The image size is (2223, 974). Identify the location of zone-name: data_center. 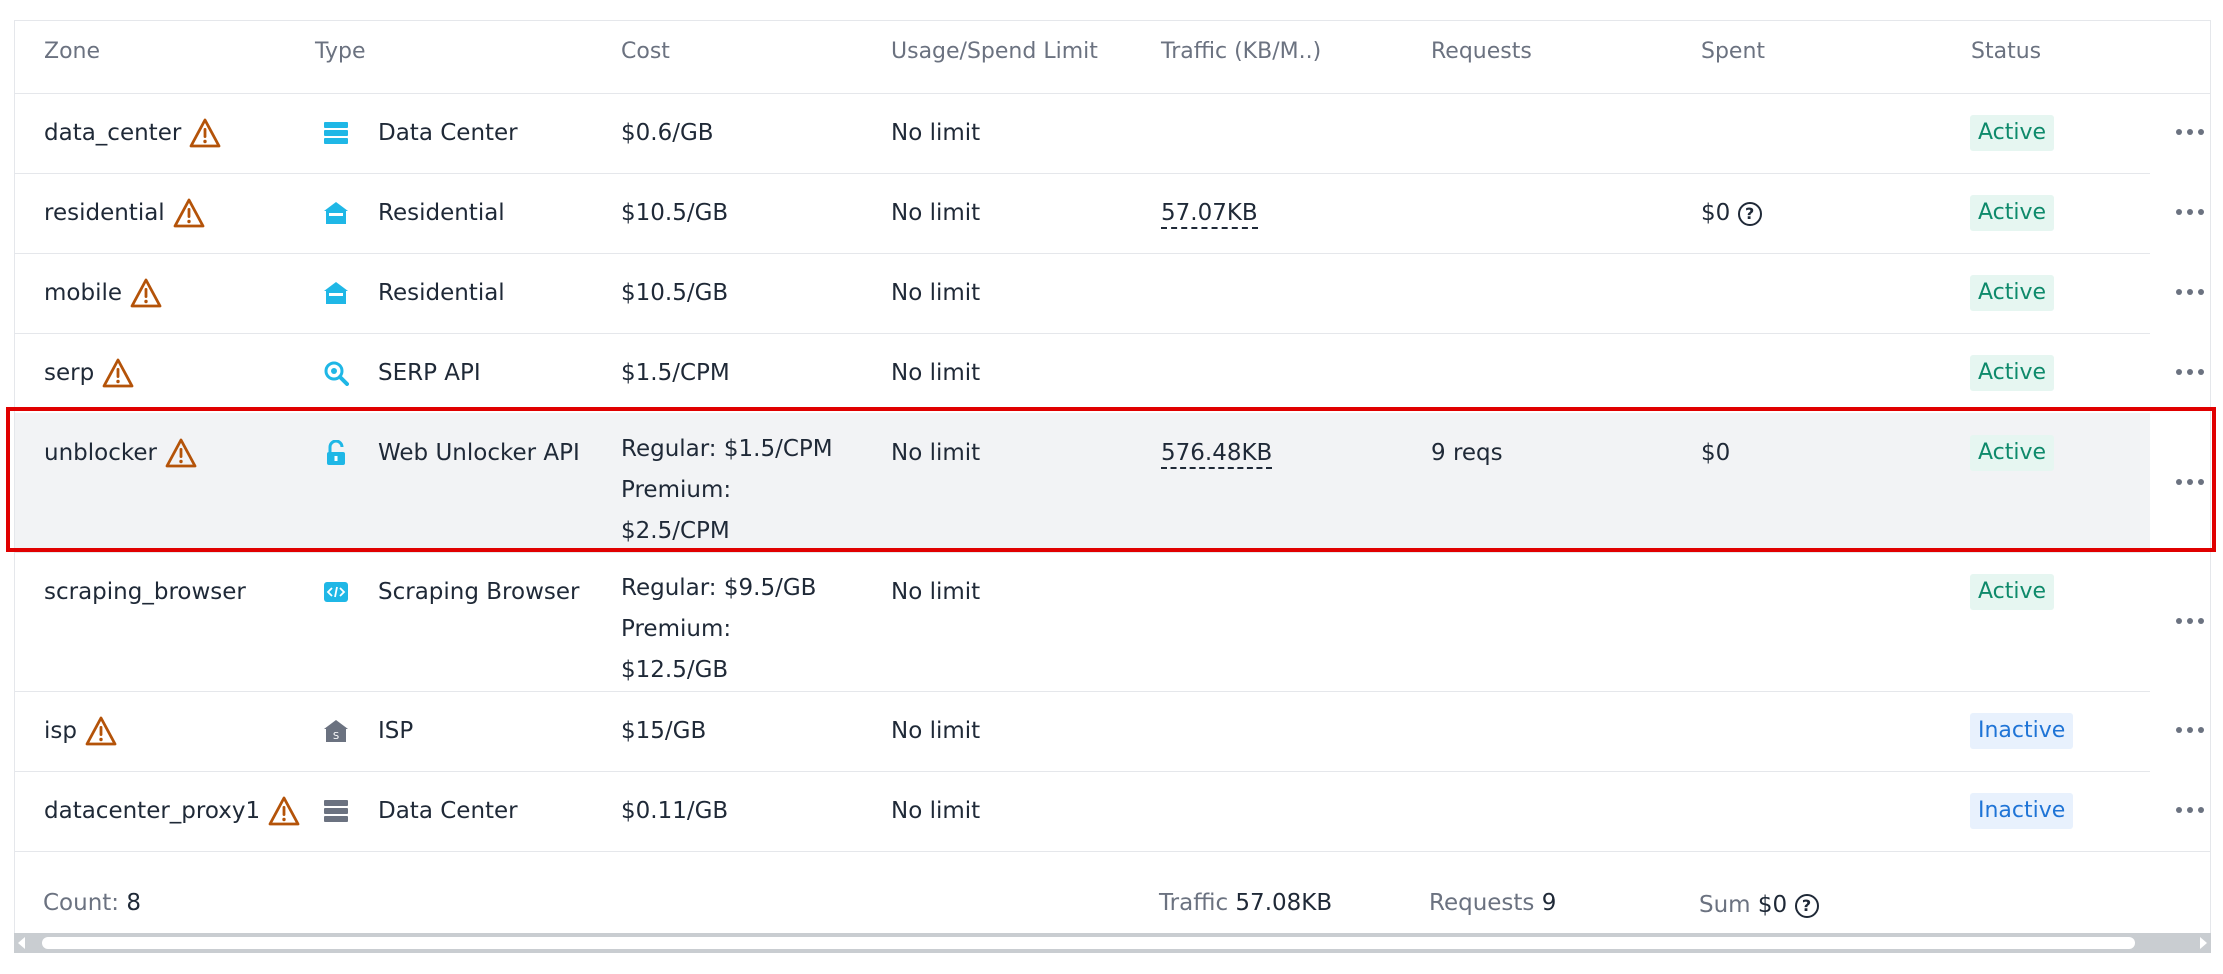
(112, 133).